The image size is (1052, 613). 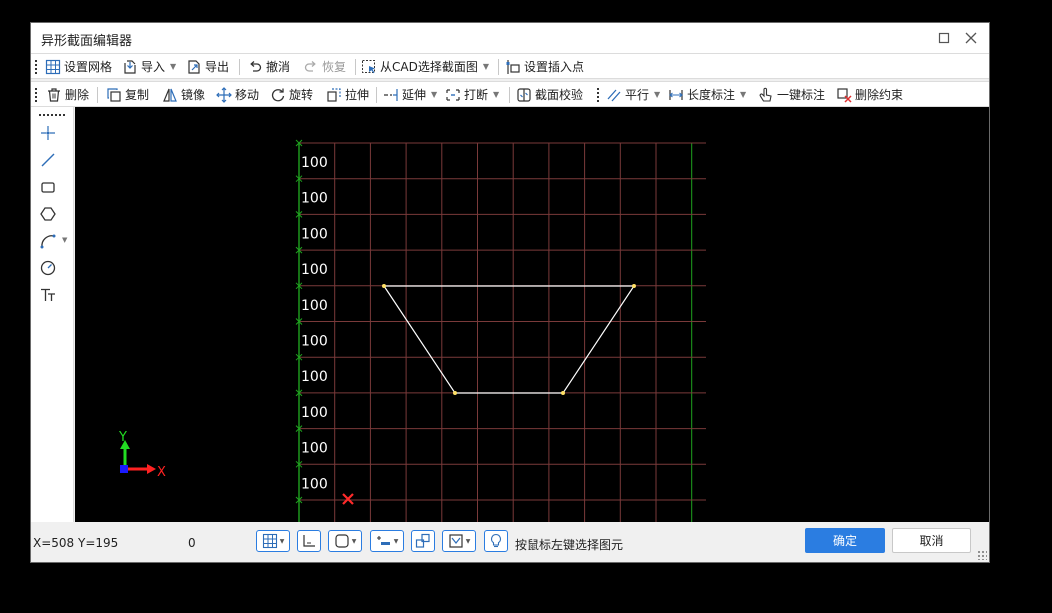 What do you see at coordinates (472, 94) in the screenshot?
I see `break-button: 打断 ▼` at bounding box center [472, 94].